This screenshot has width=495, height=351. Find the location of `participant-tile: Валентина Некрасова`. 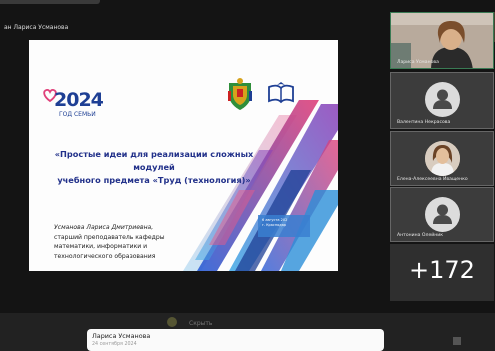

participant-tile: Валентина Некрасова is located at coordinates (442, 100).